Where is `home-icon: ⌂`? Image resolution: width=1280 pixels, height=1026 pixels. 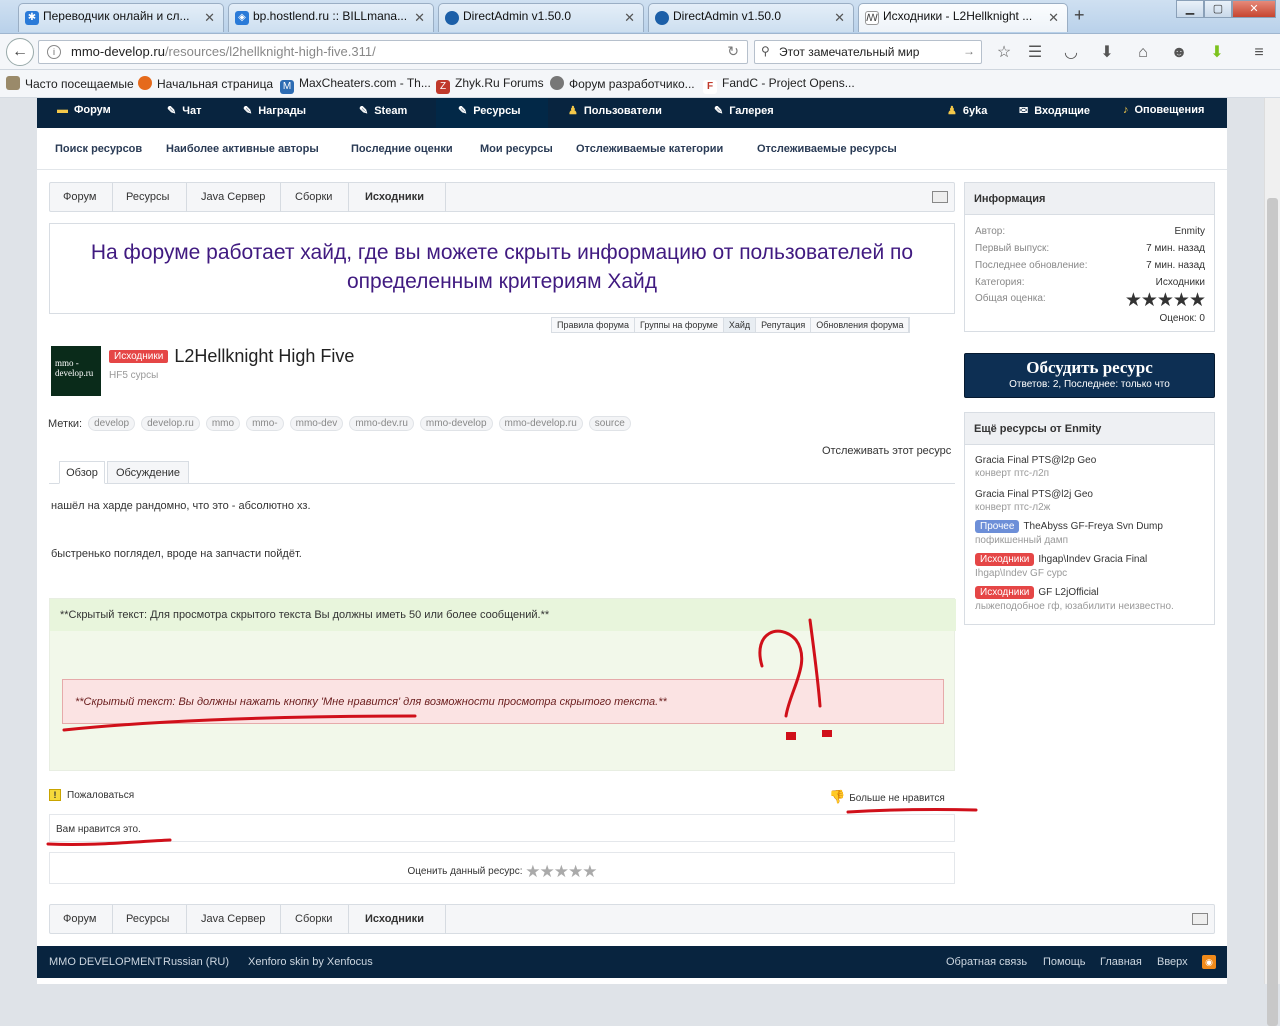
home-icon: ⌂ is located at coordinates (1143, 53).